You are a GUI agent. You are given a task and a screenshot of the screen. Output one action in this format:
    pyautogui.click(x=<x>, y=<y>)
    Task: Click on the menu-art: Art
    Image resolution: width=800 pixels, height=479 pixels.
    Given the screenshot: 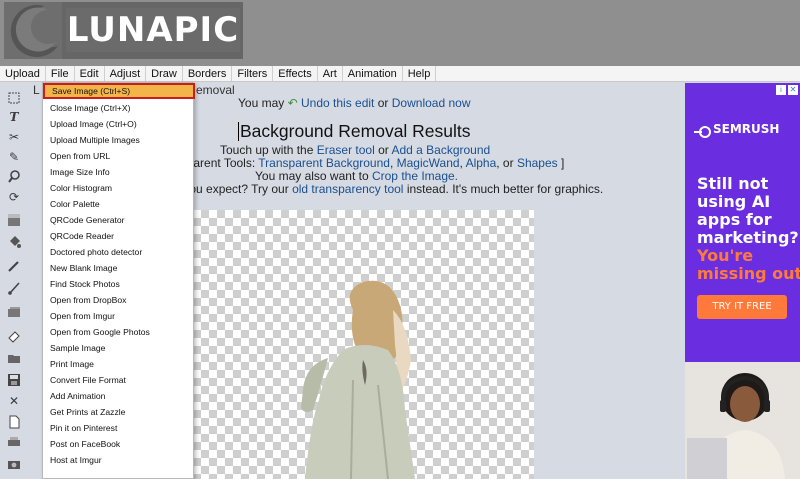 What is the action you would take?
    pyautogui.click(x=330, y=73)
    